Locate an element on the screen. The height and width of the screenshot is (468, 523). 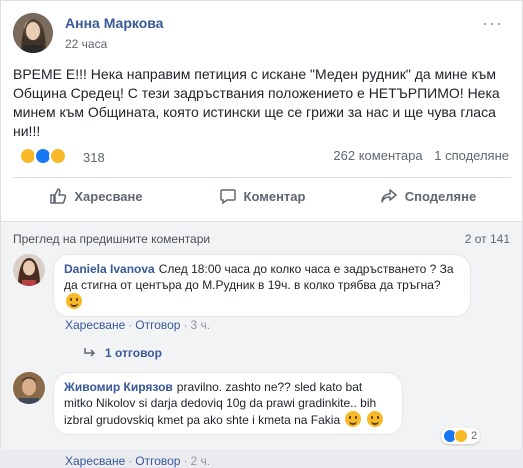
share-label: Споделяне is located at coordinates (440, 196).